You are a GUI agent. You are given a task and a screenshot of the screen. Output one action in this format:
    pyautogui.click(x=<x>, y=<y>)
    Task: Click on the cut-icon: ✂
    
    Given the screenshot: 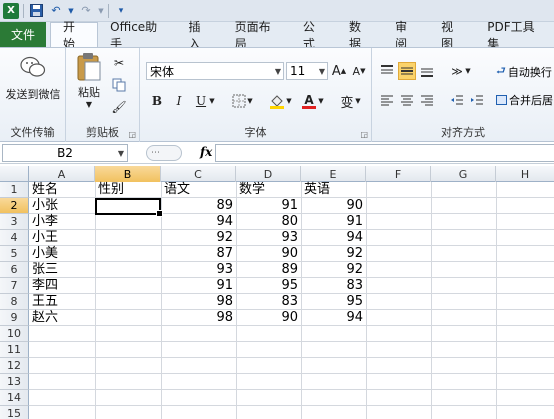 What is the action you would take?
    pyautogui.click(x=119, y=63)
    